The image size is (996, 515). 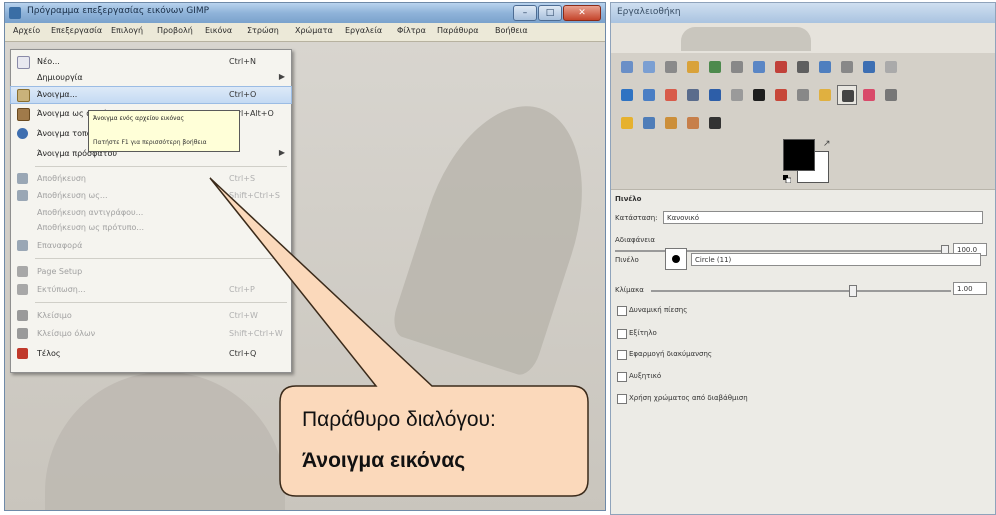 What do you see at coordinates (801, 291) in the screenshot?
I see `scale-slider` at bounding box center [801, 291].